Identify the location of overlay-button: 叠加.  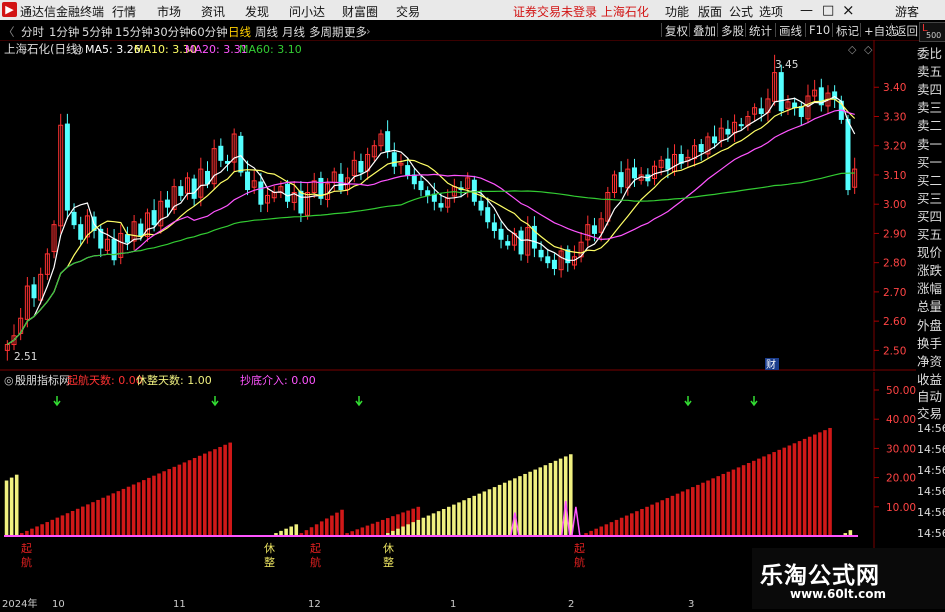
(702, 30).